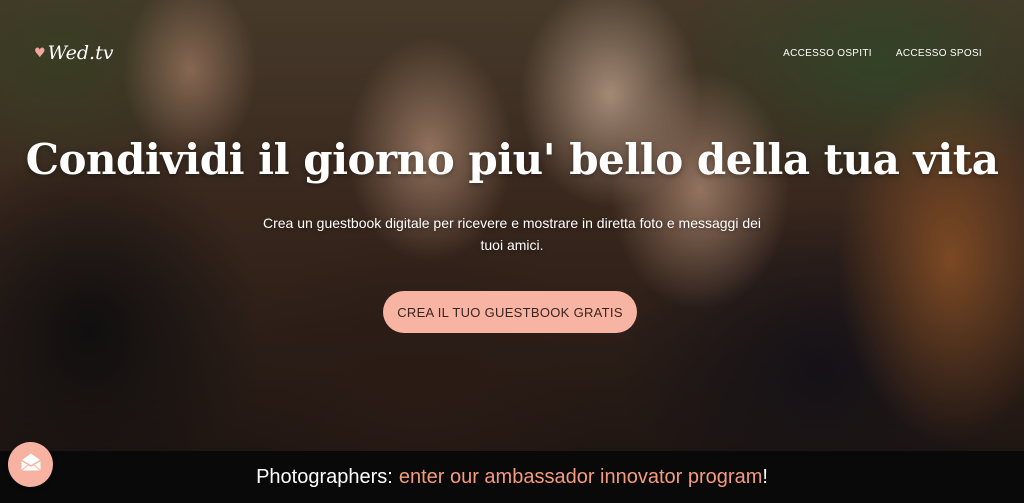  Describe the element at coordinates (40, 53) in the screenshot. I see `heart-icon: ♥` at that location.